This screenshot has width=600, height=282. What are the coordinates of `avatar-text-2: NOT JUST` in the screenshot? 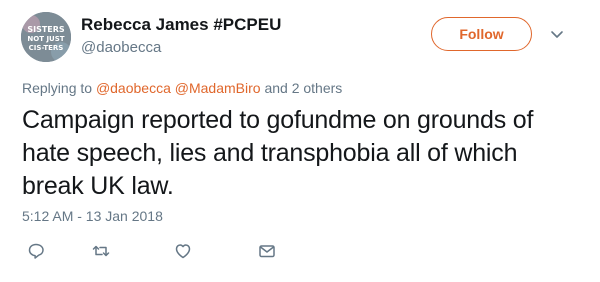 It's located at (45, 39).